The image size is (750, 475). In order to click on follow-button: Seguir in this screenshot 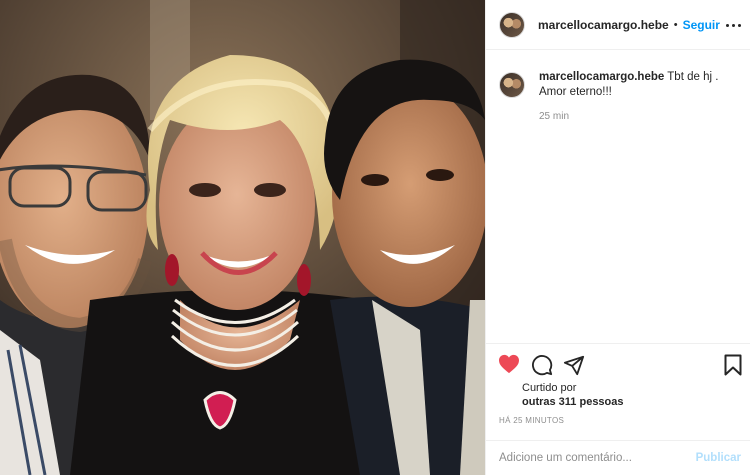, I will do `click(701, 25)`.